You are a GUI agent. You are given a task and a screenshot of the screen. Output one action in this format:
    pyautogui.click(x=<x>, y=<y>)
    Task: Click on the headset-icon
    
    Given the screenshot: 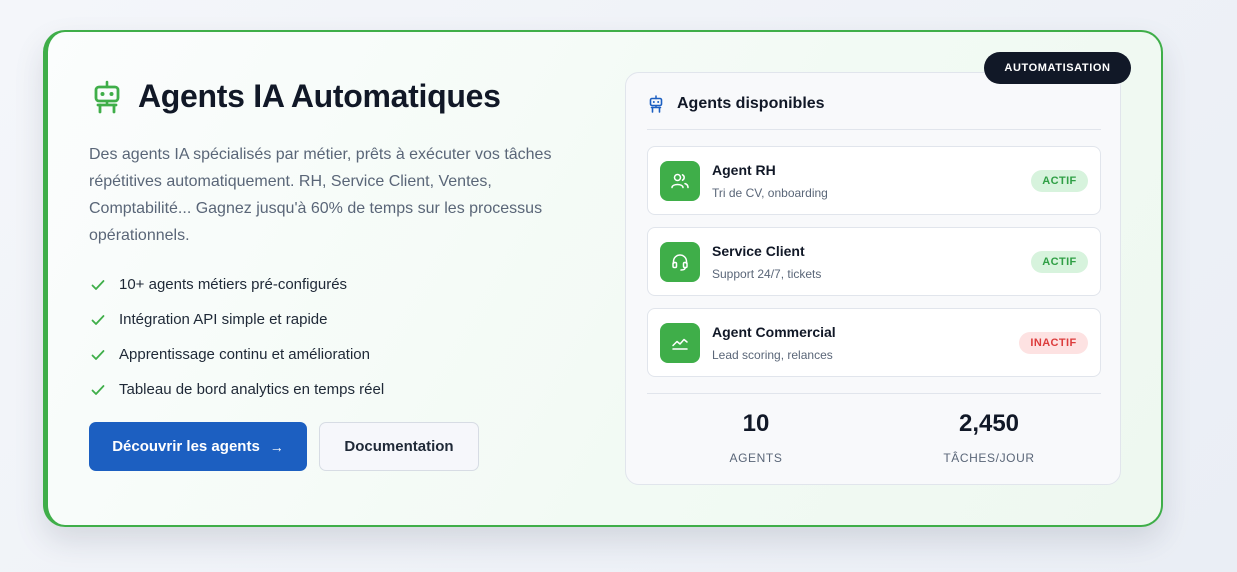 What is the action you would take?
    pyautogui.click(x=680, y=262)
    